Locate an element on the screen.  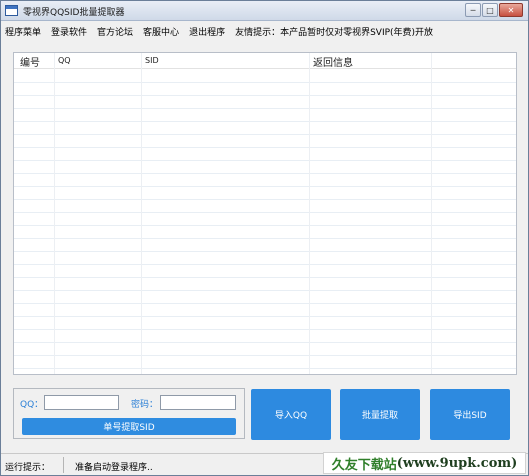
column-header-sid: SID is located at coordinates (152, 60).